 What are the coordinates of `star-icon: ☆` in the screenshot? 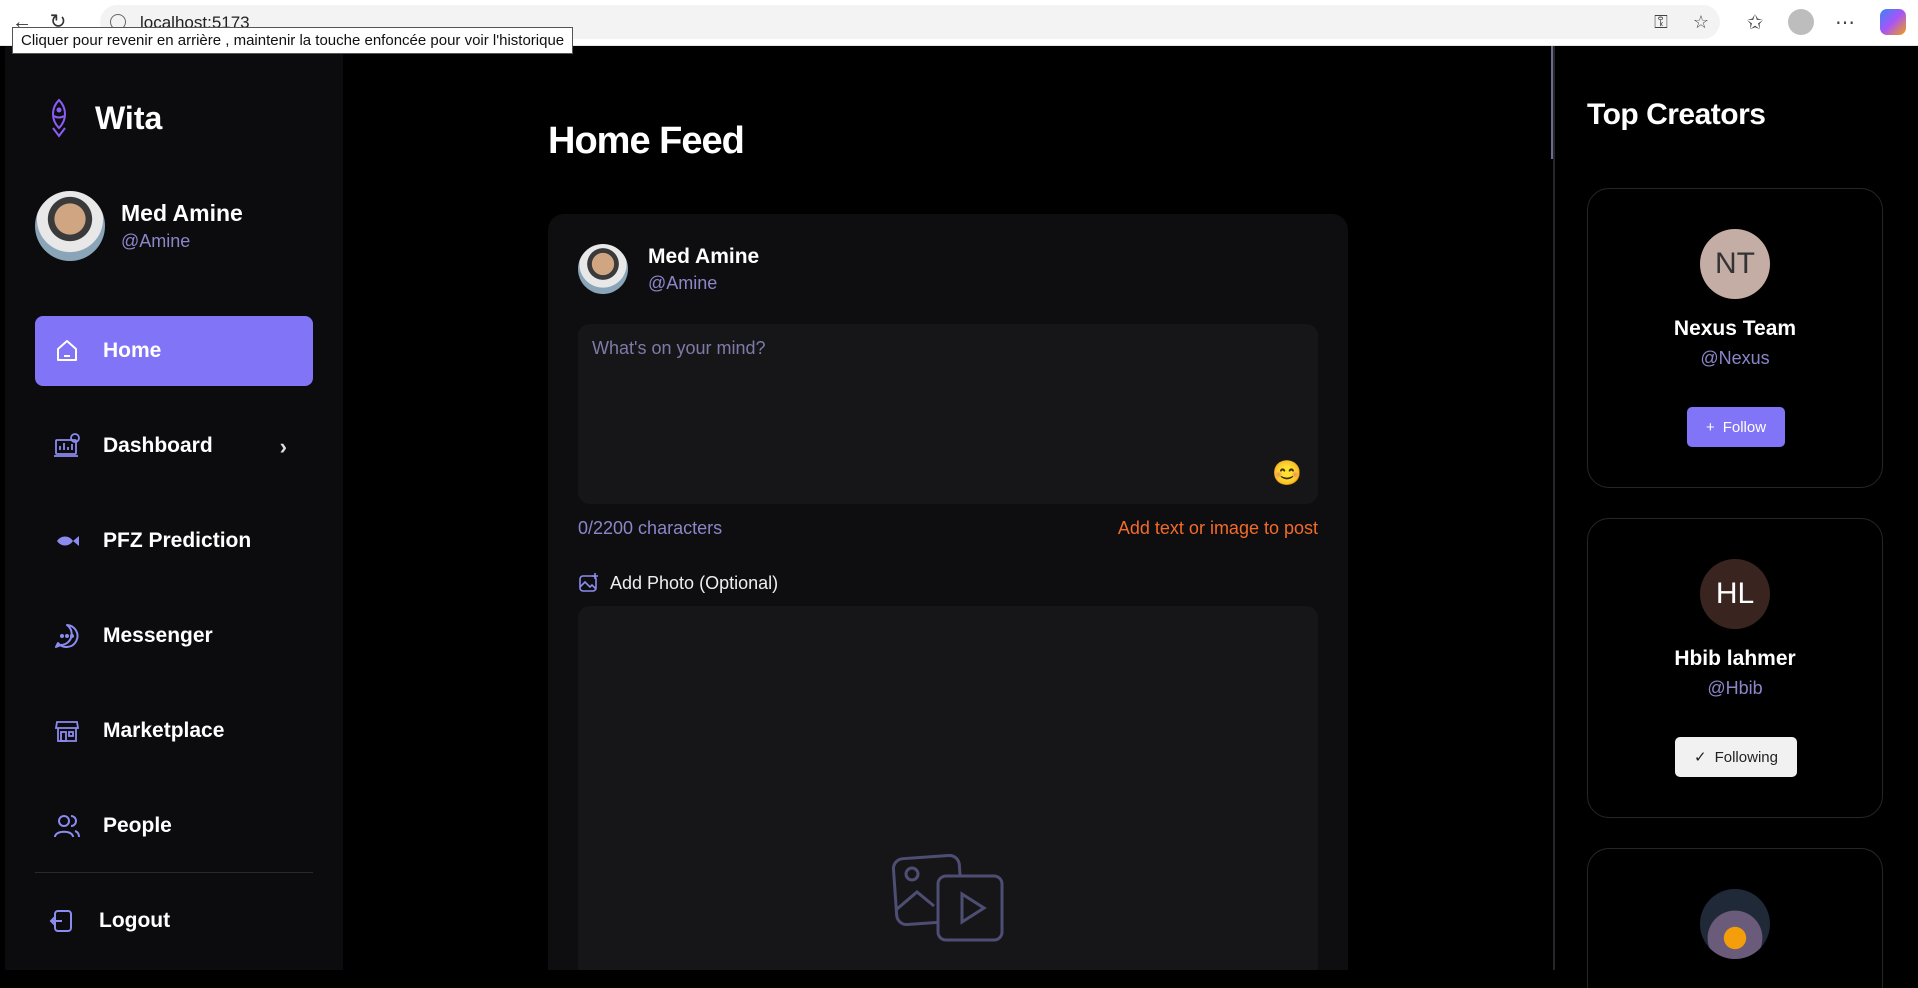 It's located at (1701, 22).